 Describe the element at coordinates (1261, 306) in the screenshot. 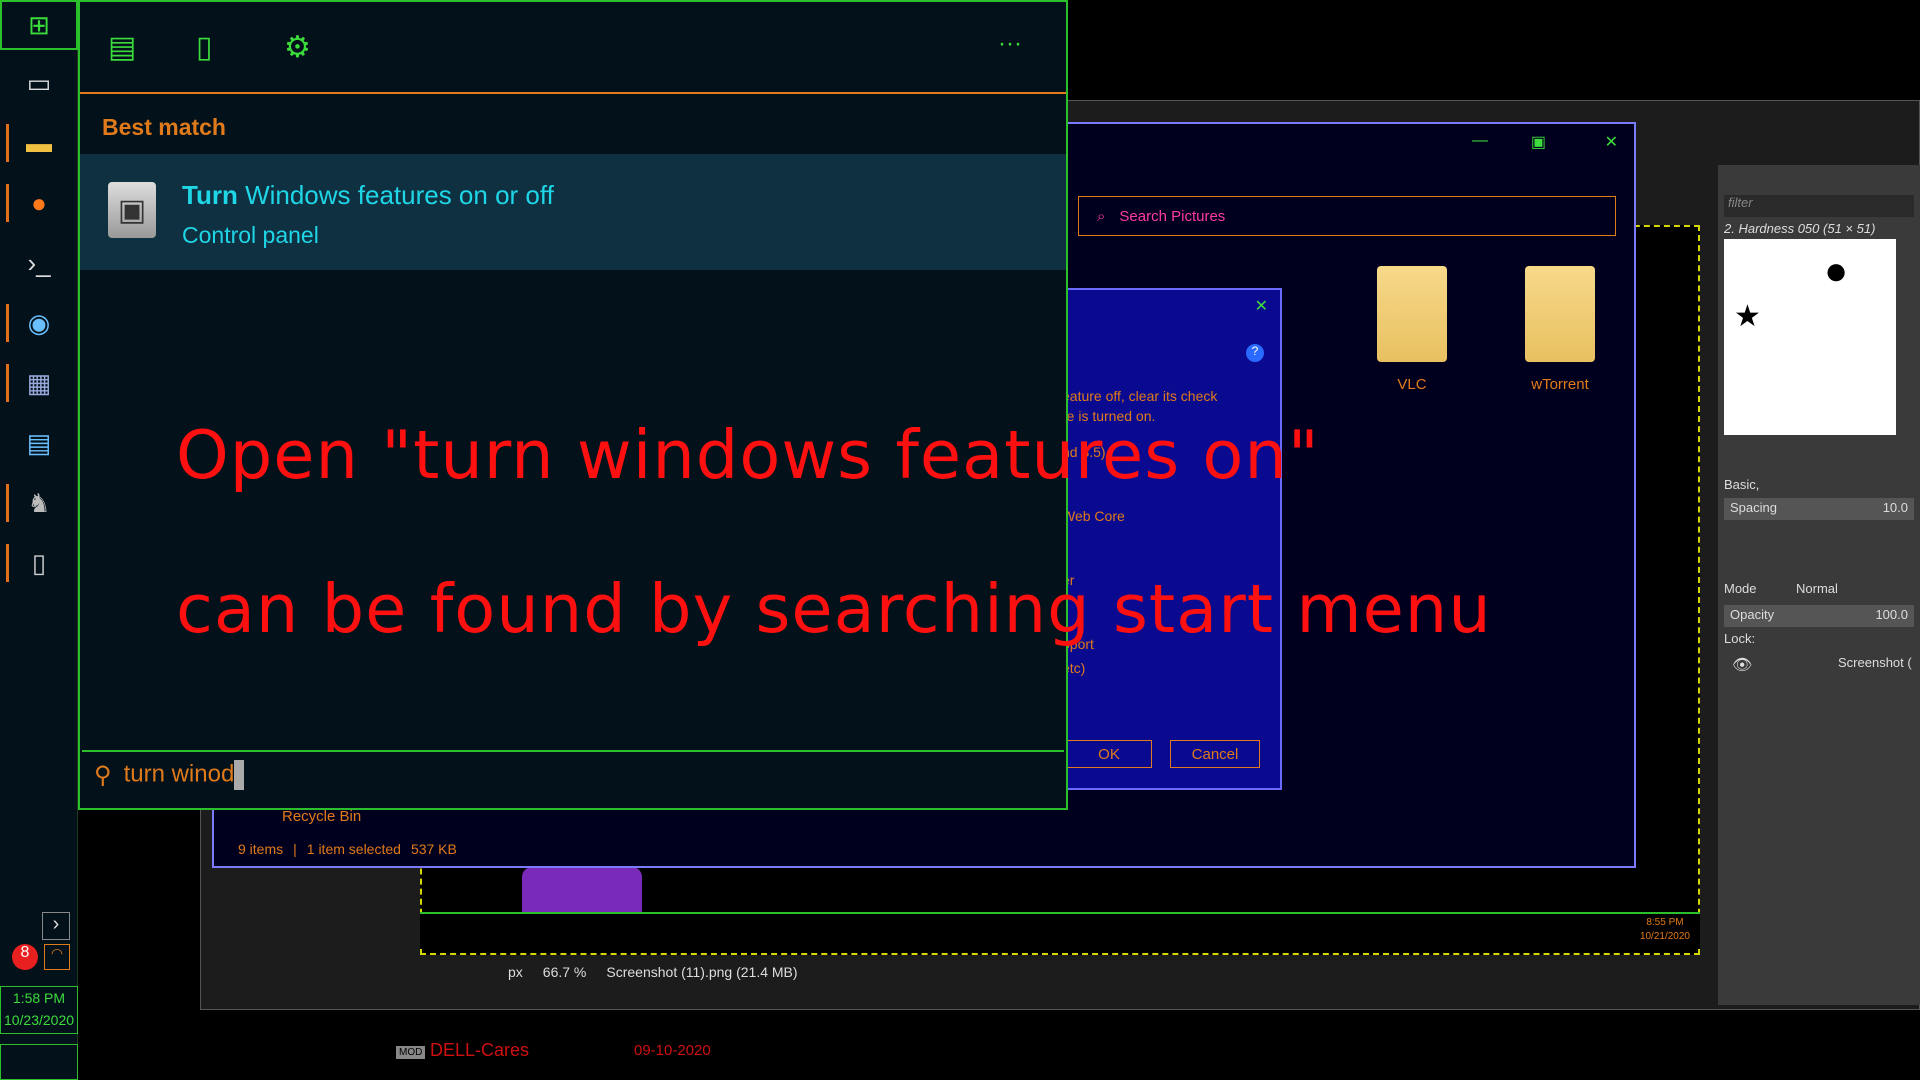

I see `dialog-close-icon: ✕` at that location.